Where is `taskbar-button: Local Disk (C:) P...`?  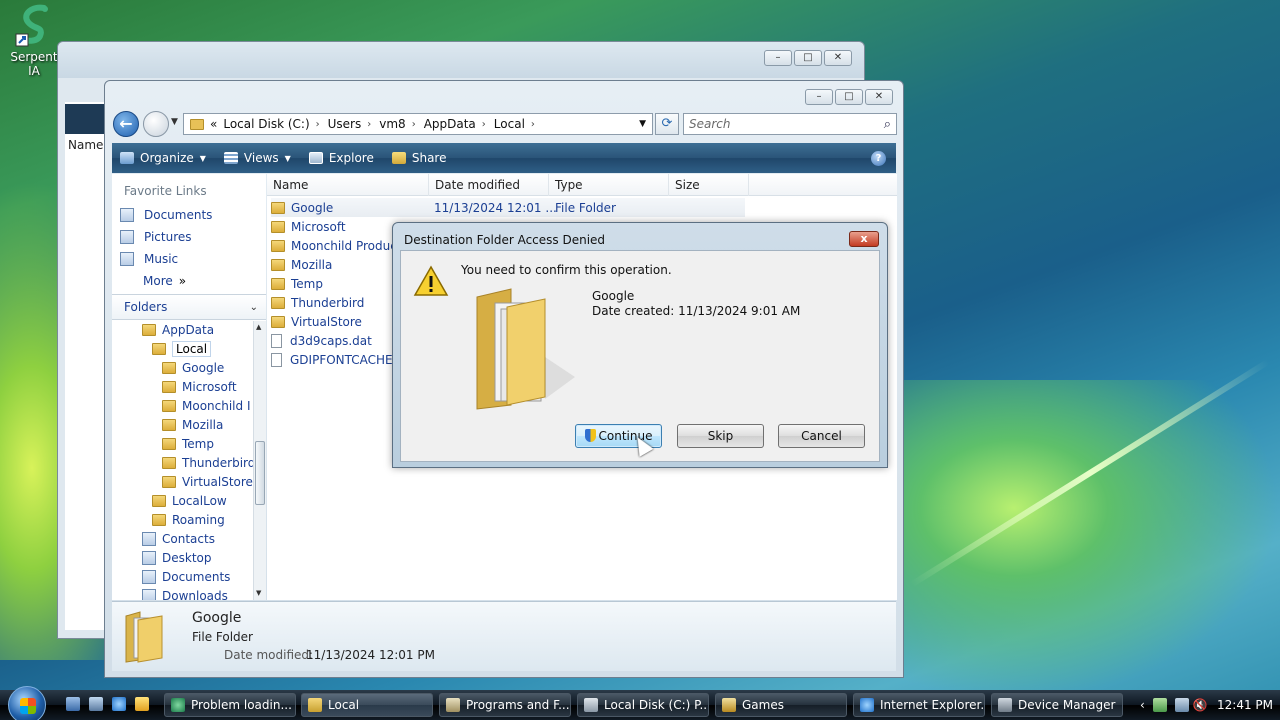 taskbar-button: Local Disk (C:) P... is located at coordinates (643, 705).